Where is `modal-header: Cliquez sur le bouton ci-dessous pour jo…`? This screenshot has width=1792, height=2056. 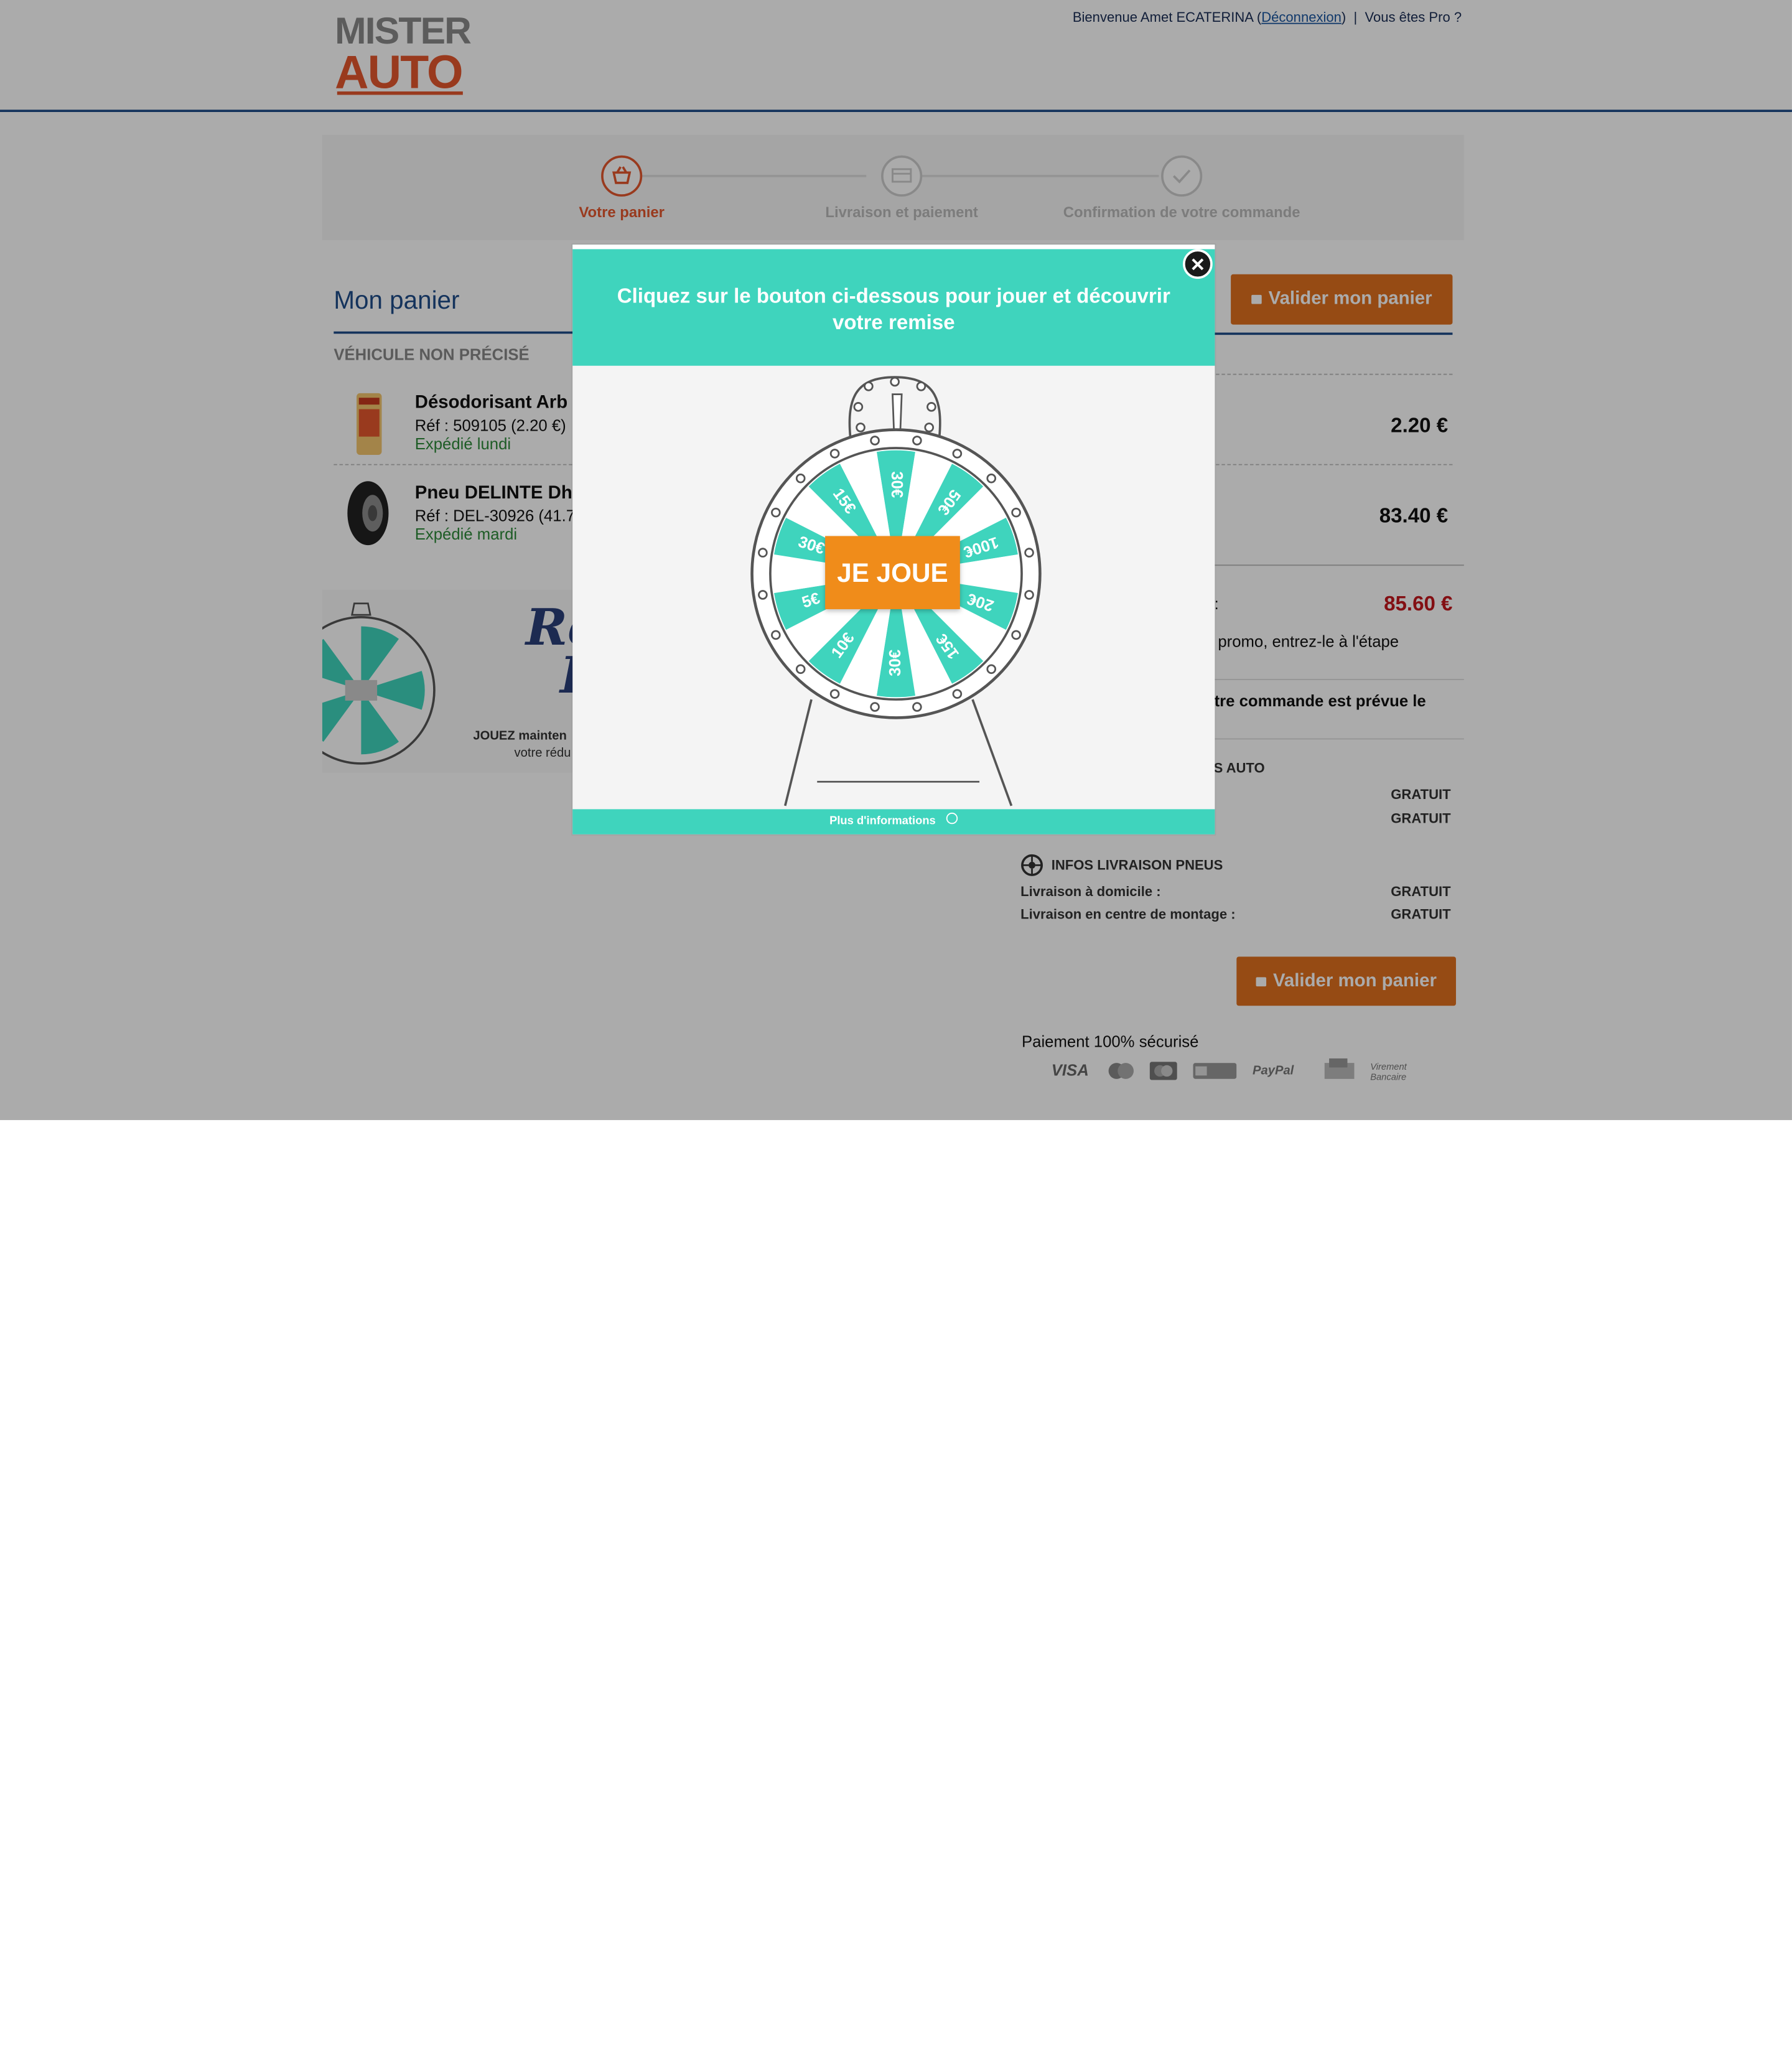 modal-header: Cliquez sur le bouton ci-dessous pour jo… is located at coordinates (893, 305).